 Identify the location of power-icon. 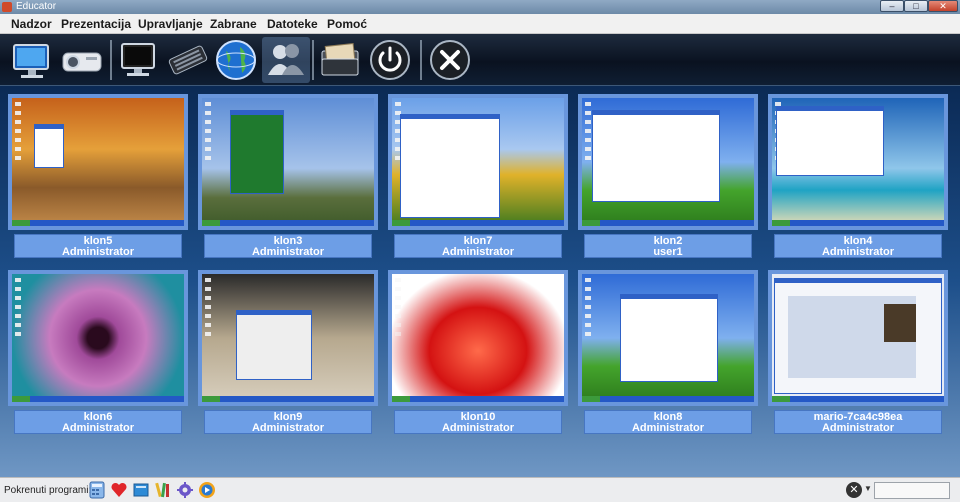
(390, 60).